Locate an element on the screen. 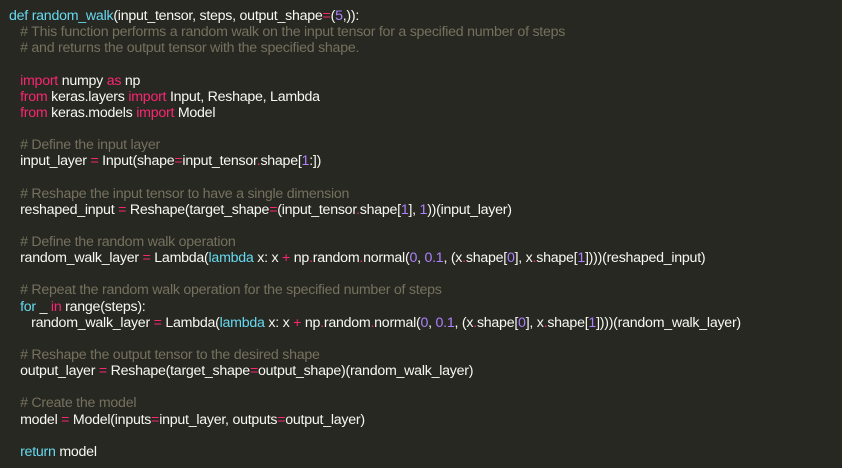  code-token: as is located at coordinates (114, 80).